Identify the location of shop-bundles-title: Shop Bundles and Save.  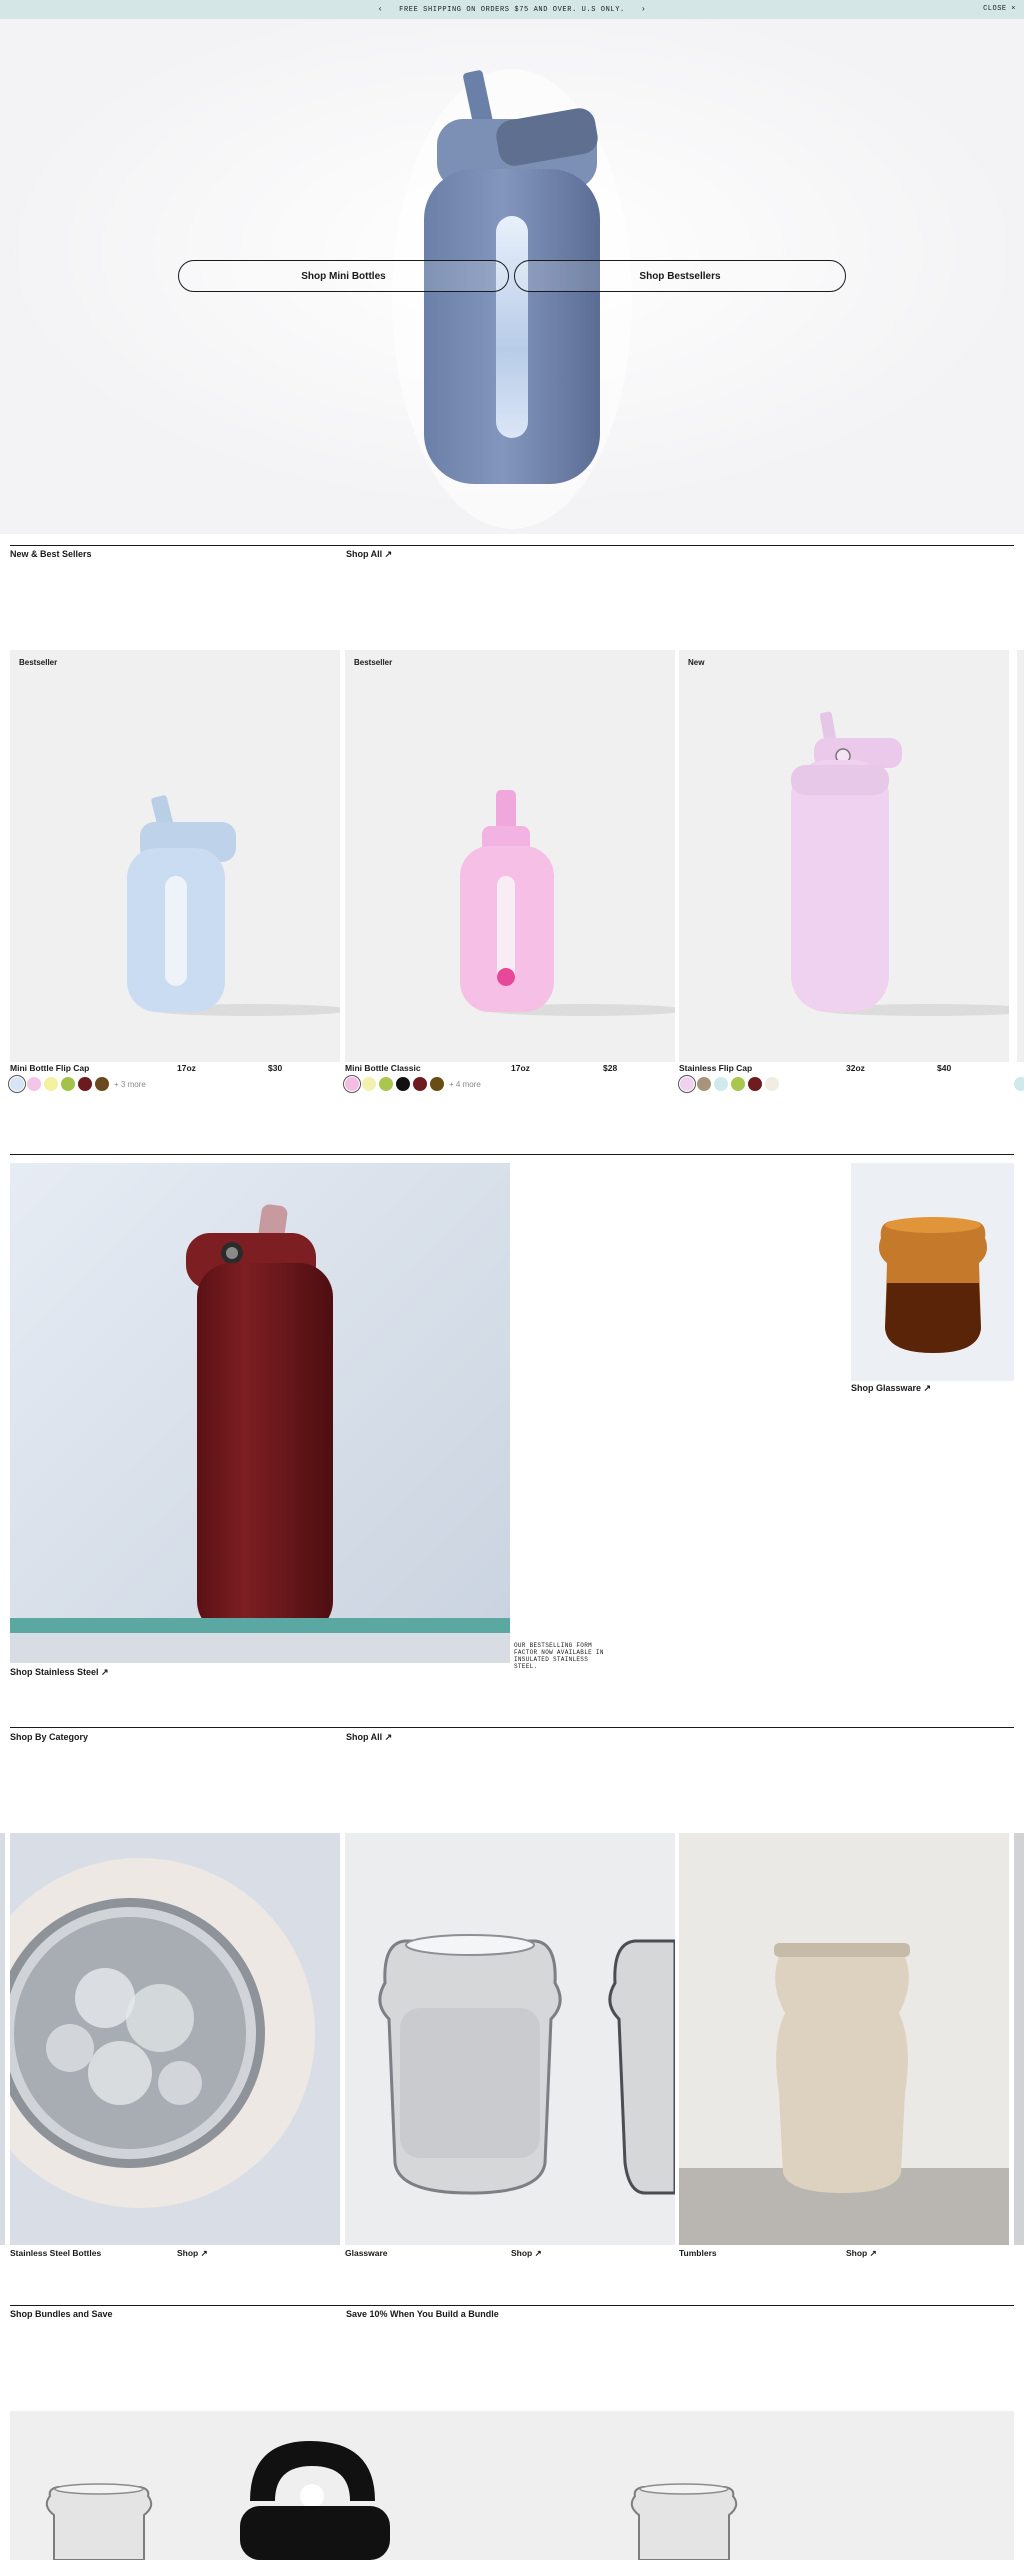
(61, 2314).